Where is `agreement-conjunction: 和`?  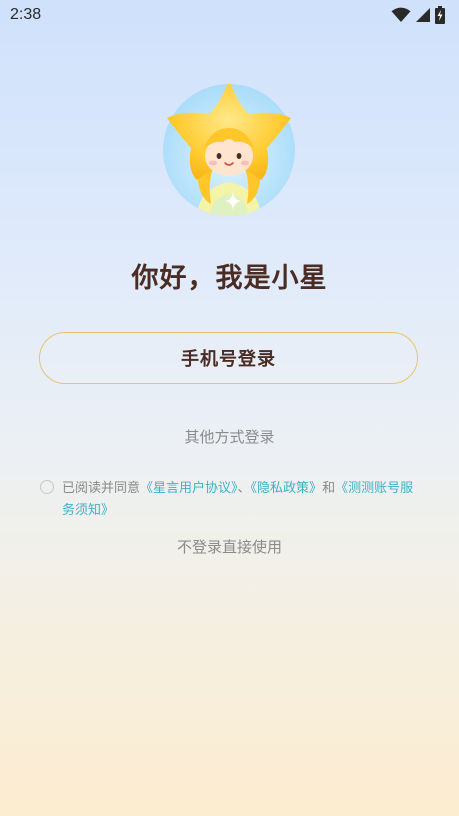 agreement-conjunction: 和 is located at coordinates (329, 488).